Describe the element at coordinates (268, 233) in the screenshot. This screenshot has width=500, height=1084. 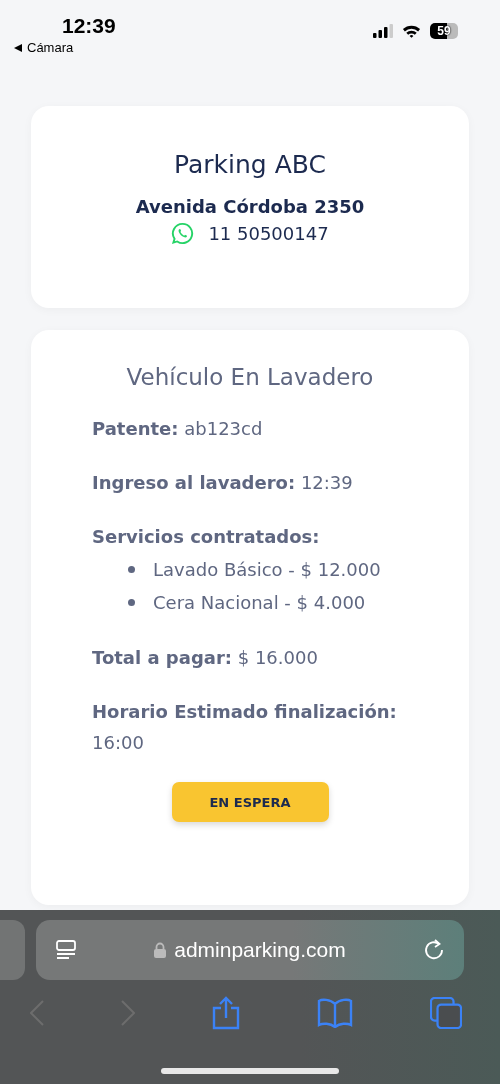
I see `phone-number: 11 50500147` at that location.